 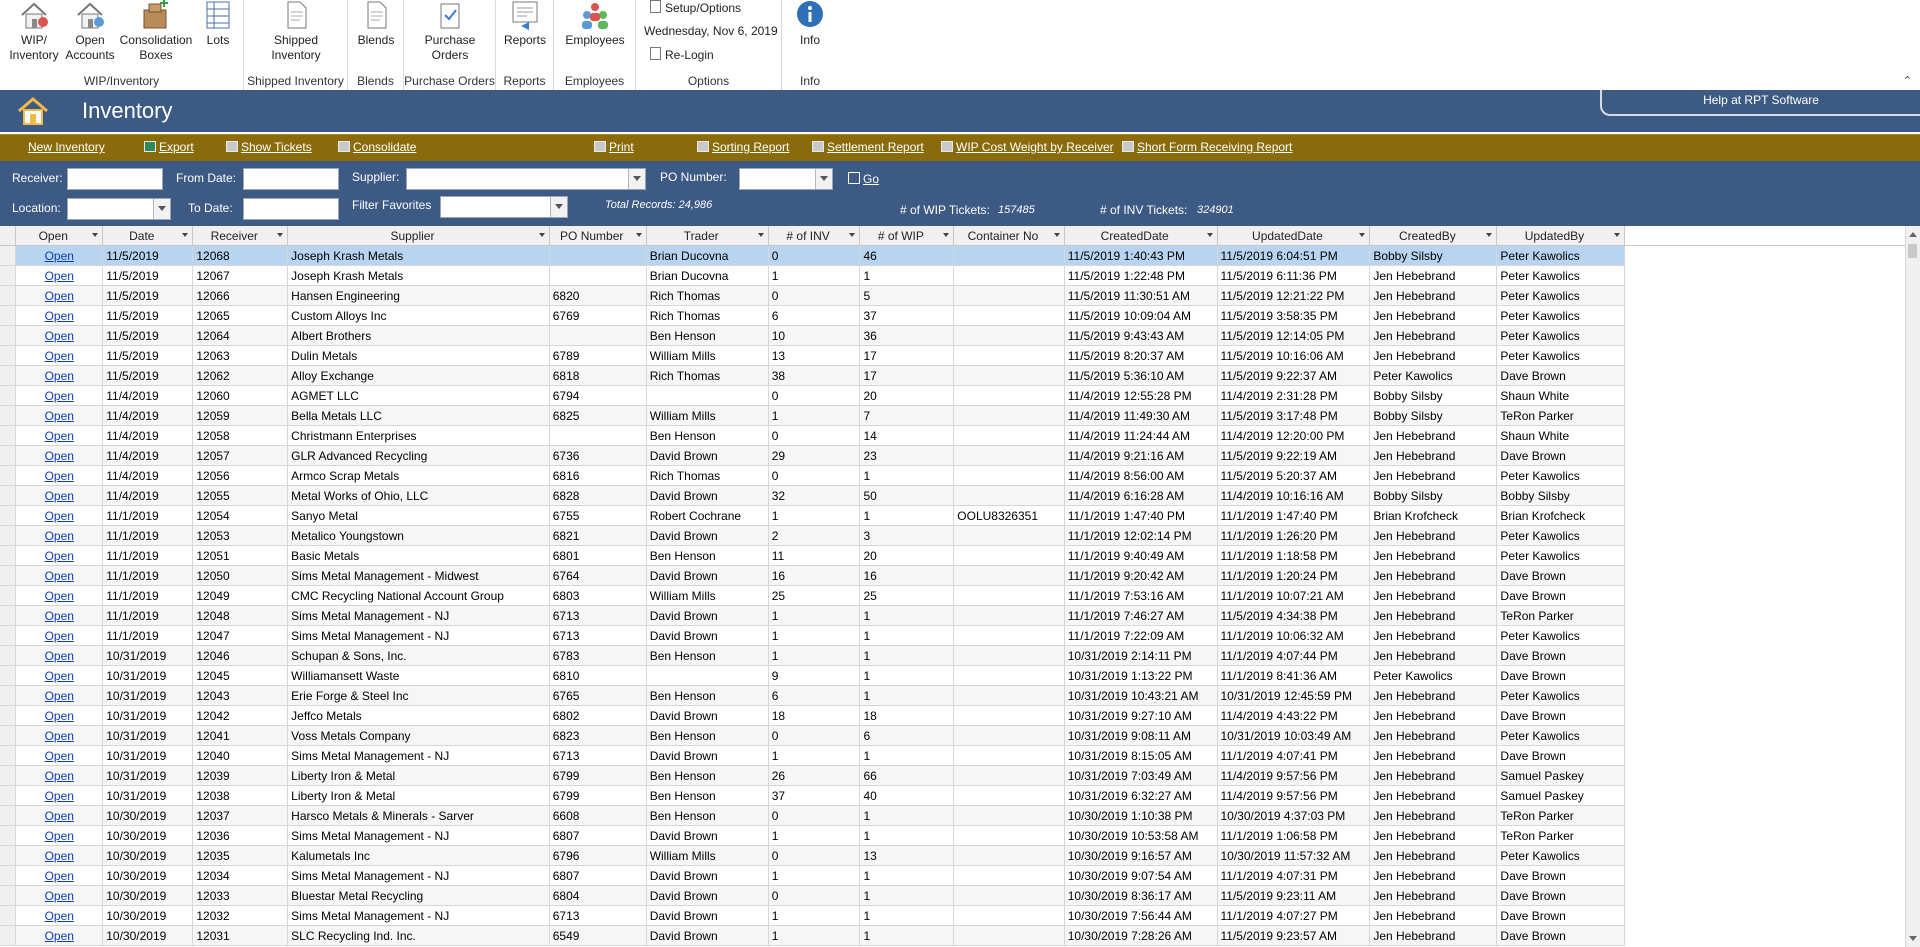 I want to click on cell-supplier: Schupan & Sons, Inc., so click(x=418, y=655).